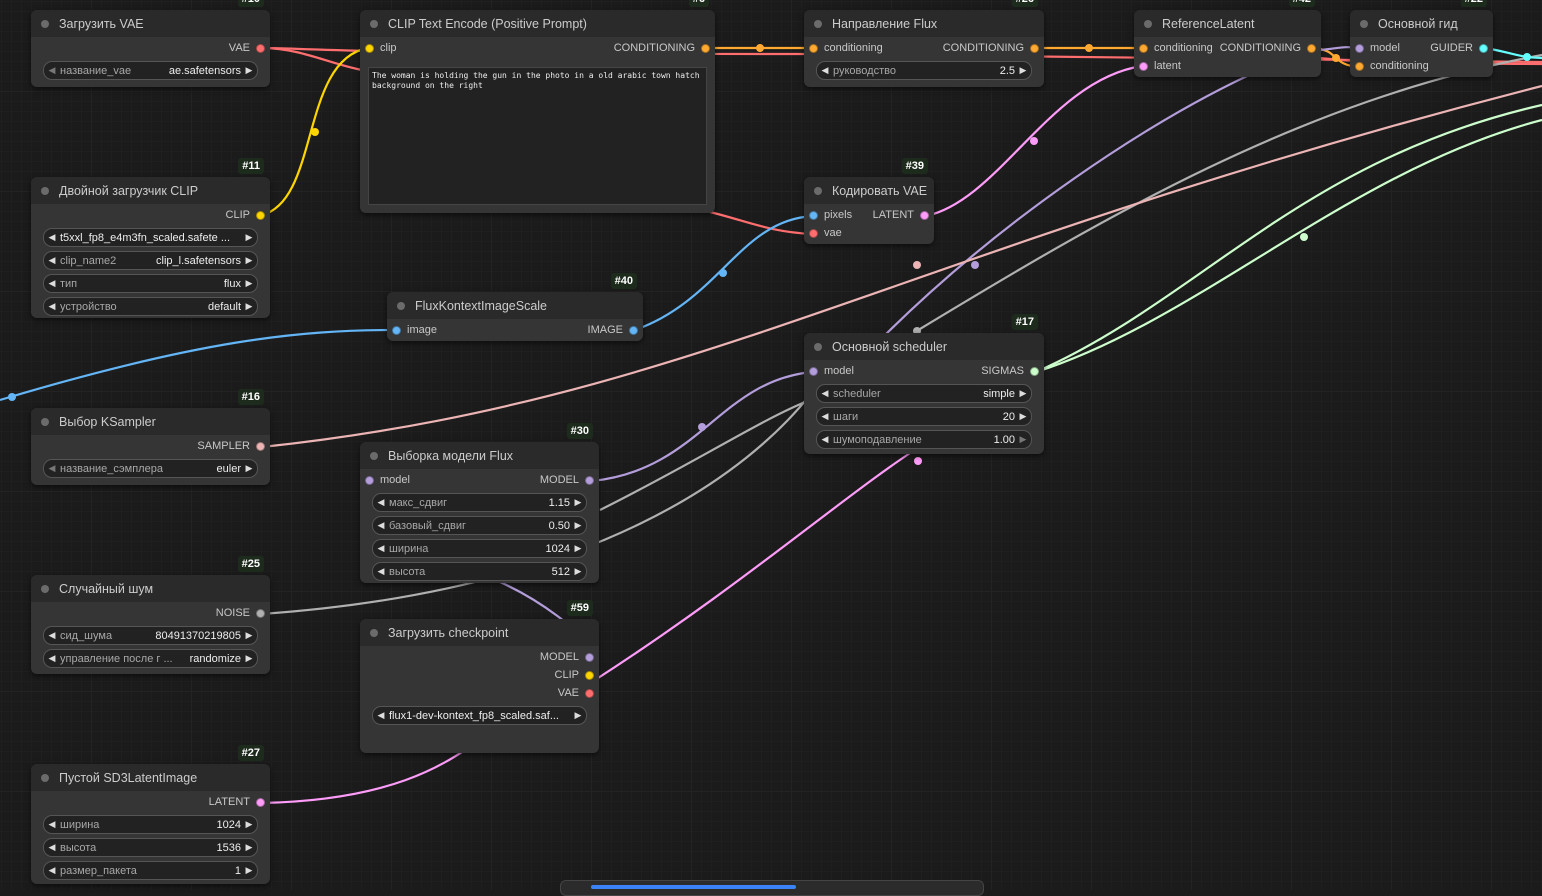 The image size is (1542, 896). I want to click on combo-ckpt-name: ◀ flux1-dev-kontext_fp8_scaled.saf... ▶, so click(479, 715).